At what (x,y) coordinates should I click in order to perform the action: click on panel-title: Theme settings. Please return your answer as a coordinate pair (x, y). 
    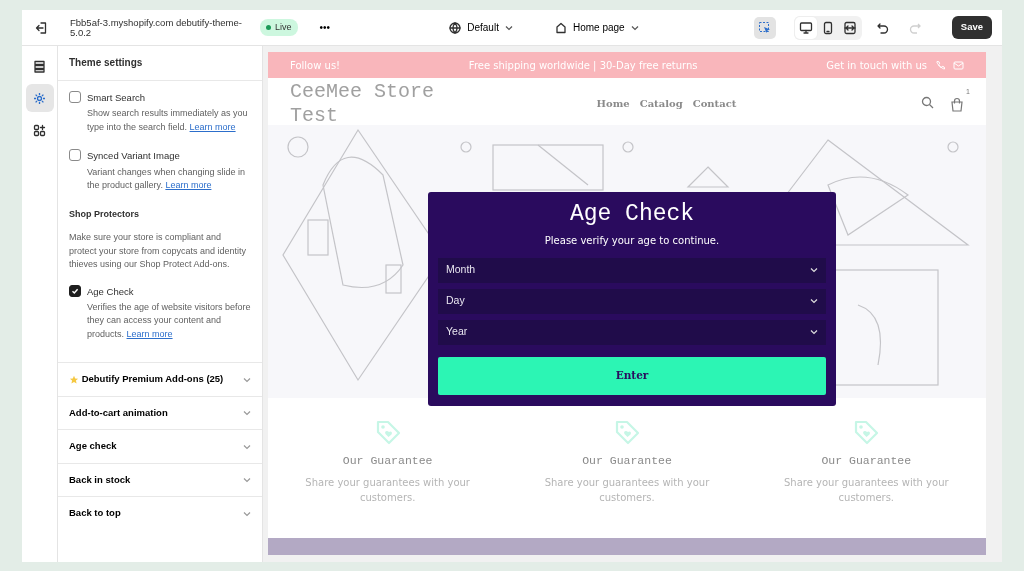
    Looking at the image, I should click on (160, 63).